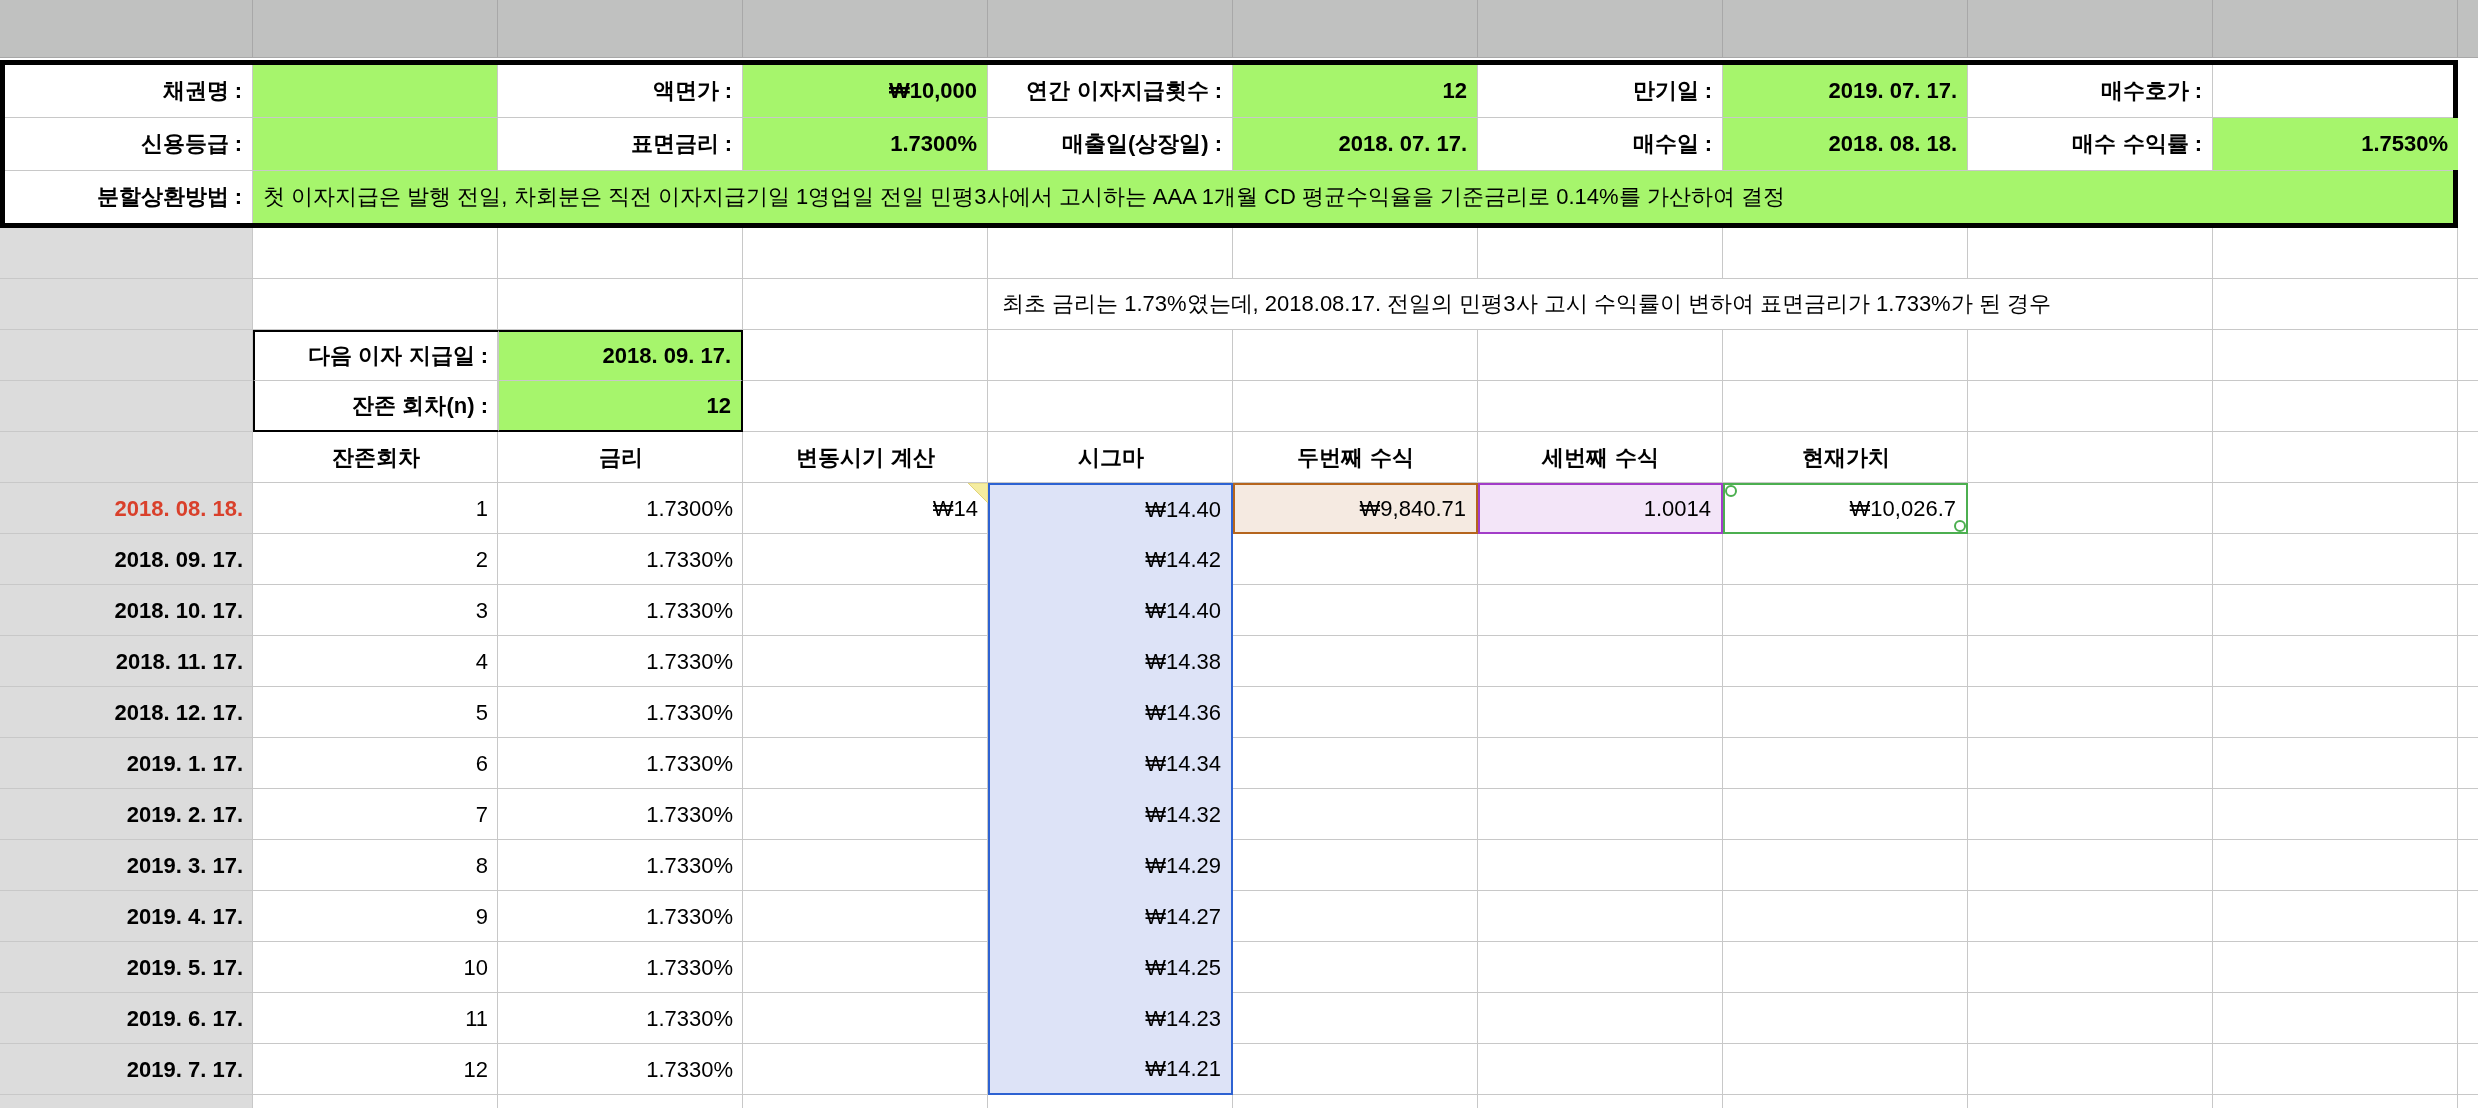  What do you see at coordinates (178, 559) in the screenshot?
I see `date-cell-text: 2018. 09. 17.` at bounding box center [178, 559].